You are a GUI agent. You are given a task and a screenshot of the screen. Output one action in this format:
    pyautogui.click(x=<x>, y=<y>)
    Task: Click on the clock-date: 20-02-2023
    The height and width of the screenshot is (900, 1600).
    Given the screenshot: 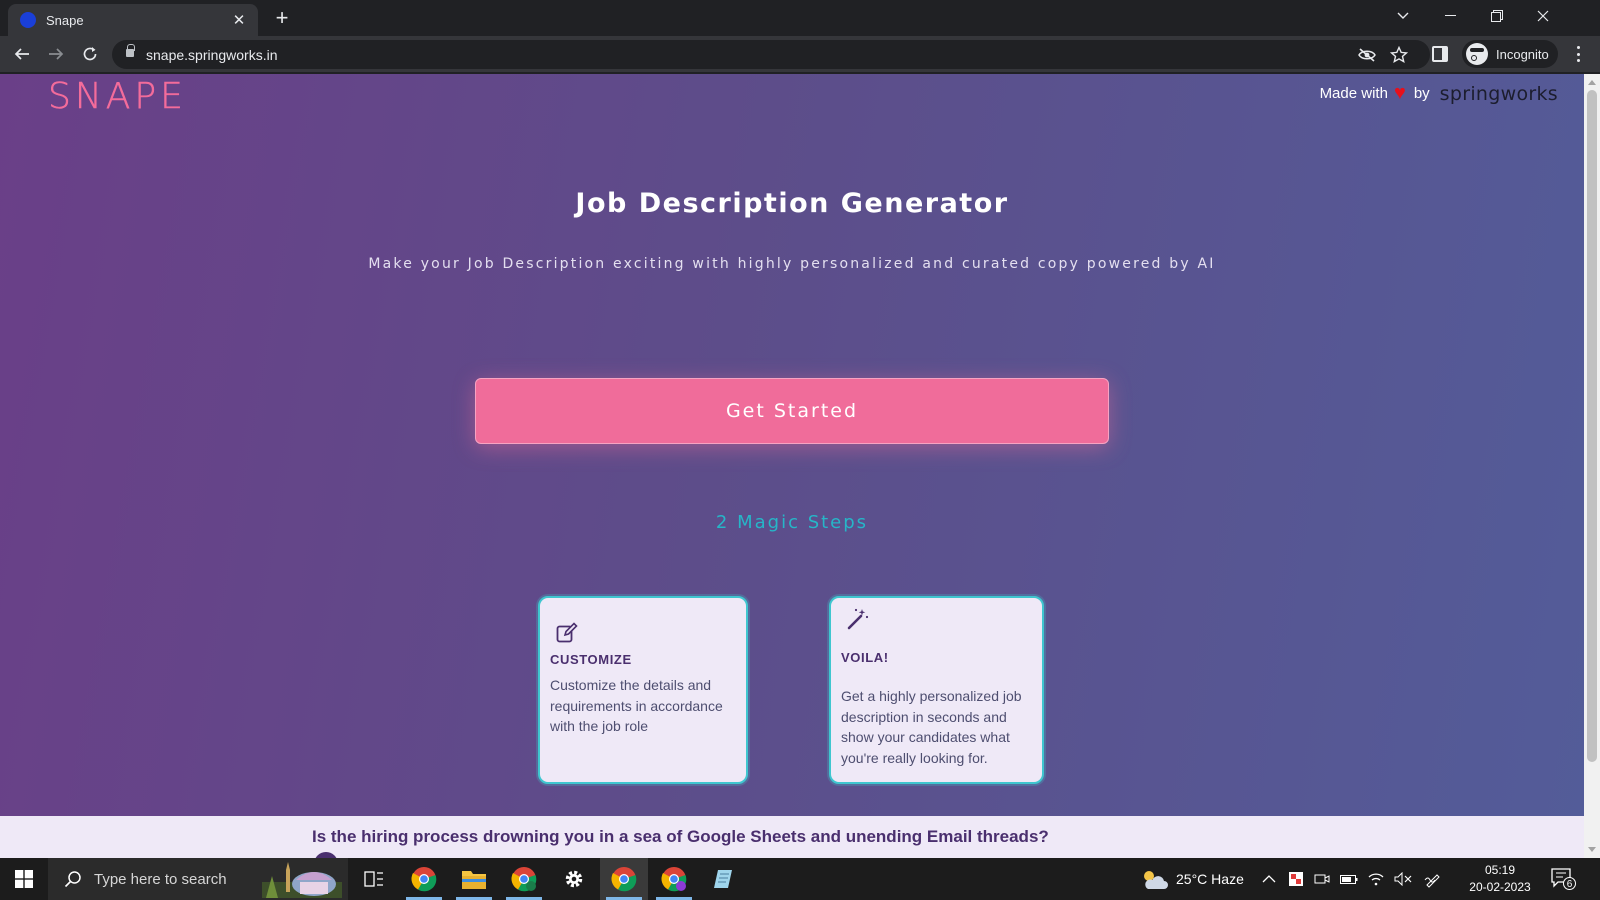 What is the action you would take?
    pyautogui.click(x=1500, y=887)
    